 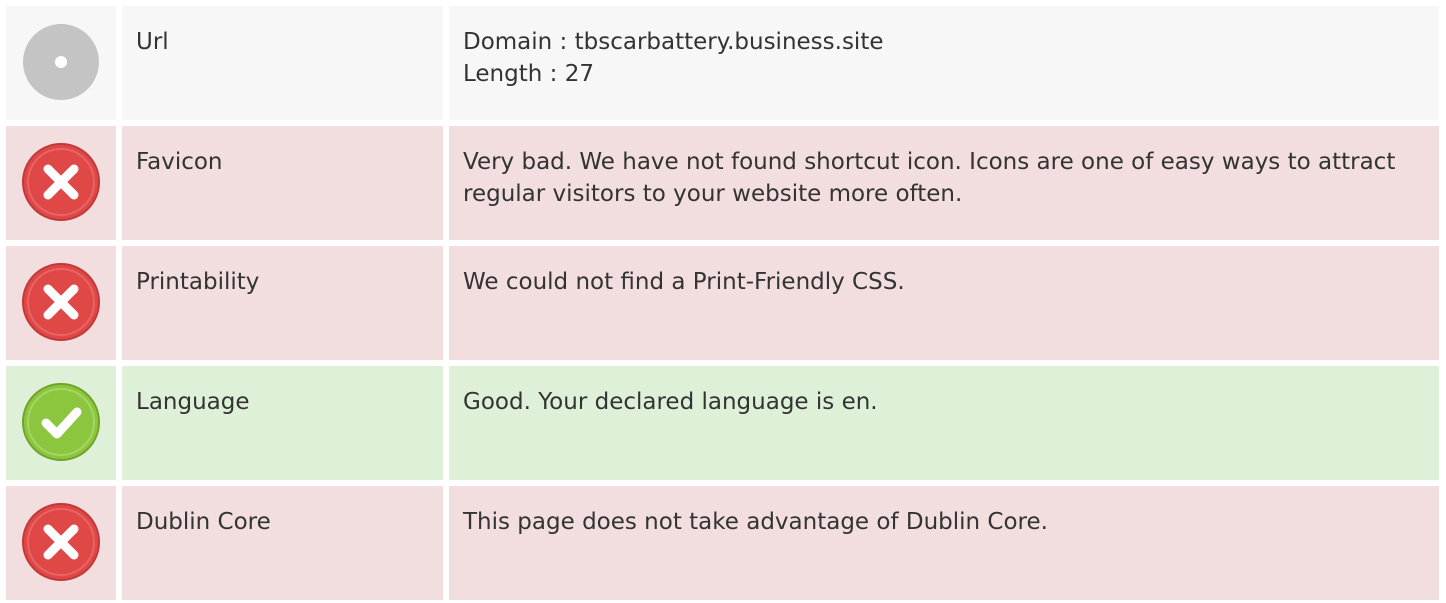 I want to click on row-label-printability: Printability, so click(x=282, y=303).